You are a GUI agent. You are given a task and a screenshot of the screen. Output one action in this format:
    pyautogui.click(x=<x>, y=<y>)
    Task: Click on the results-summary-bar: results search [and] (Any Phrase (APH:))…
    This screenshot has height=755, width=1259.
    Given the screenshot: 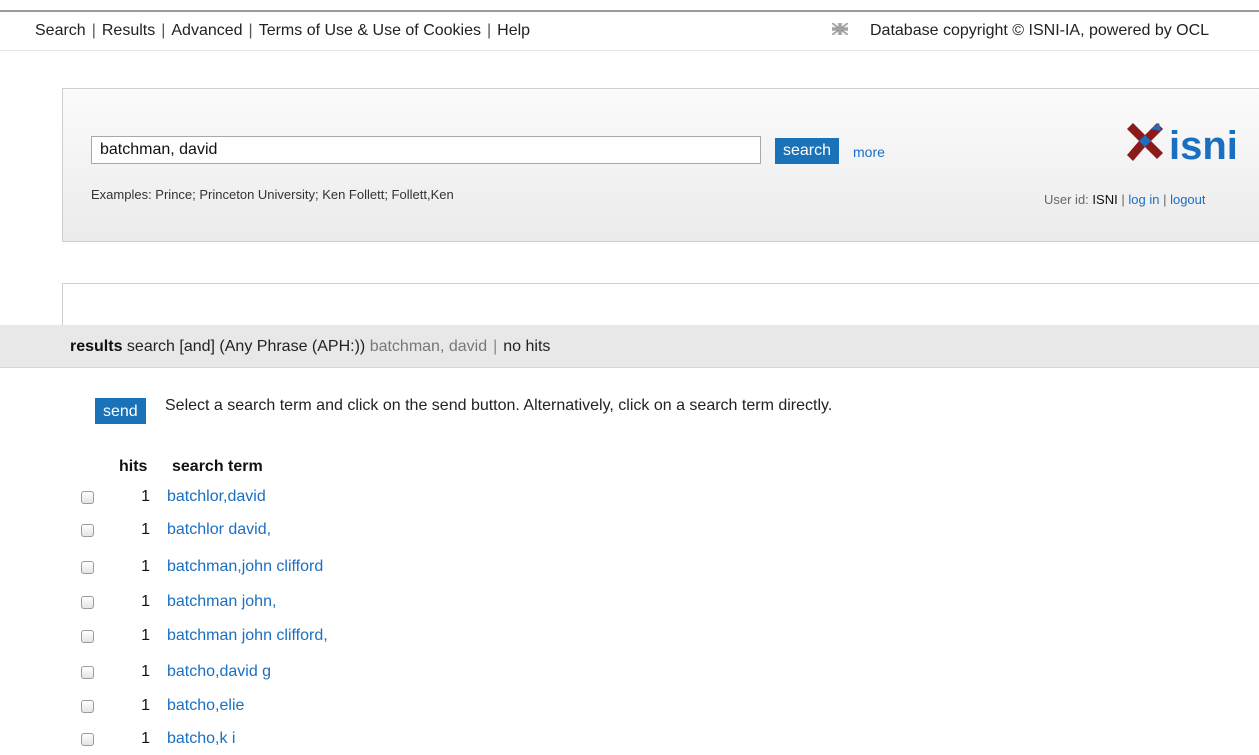 What is the action you would take?
    pyautogui.click(x=629, y=346)
    